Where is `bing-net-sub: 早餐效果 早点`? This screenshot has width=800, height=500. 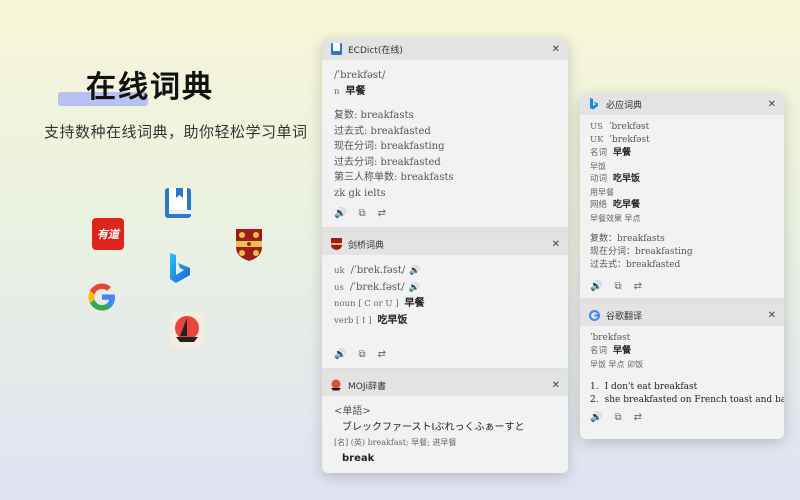
bing-net-sub: 早餐效果 早点 is located at coordinates (615, 218).